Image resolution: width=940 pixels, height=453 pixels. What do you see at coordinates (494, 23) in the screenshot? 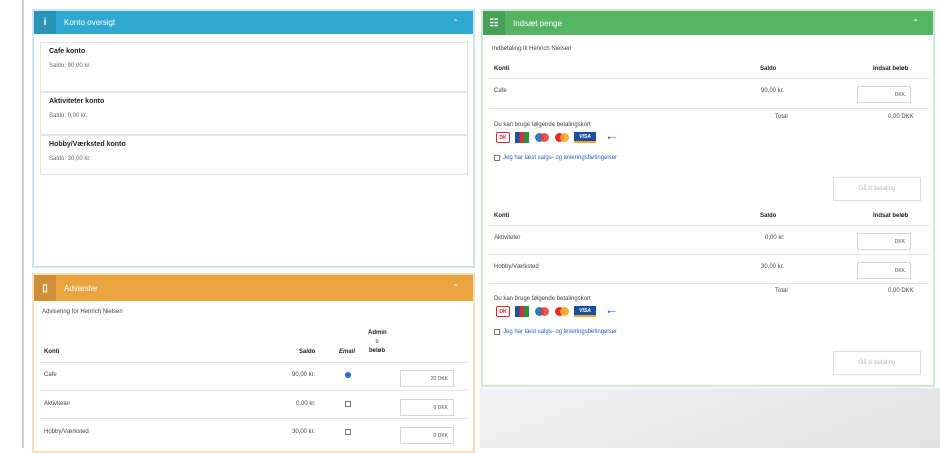
I see `money-icon: ☷` at bounding box center [494, 23].